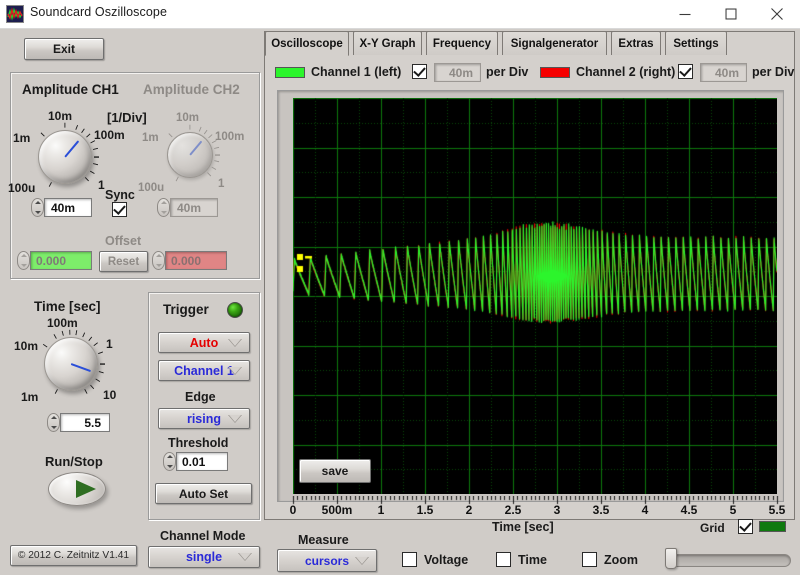  Describe the element at coordinates (158, 260) in the screenshot. I see `offset-ch2-spinner` at that location.